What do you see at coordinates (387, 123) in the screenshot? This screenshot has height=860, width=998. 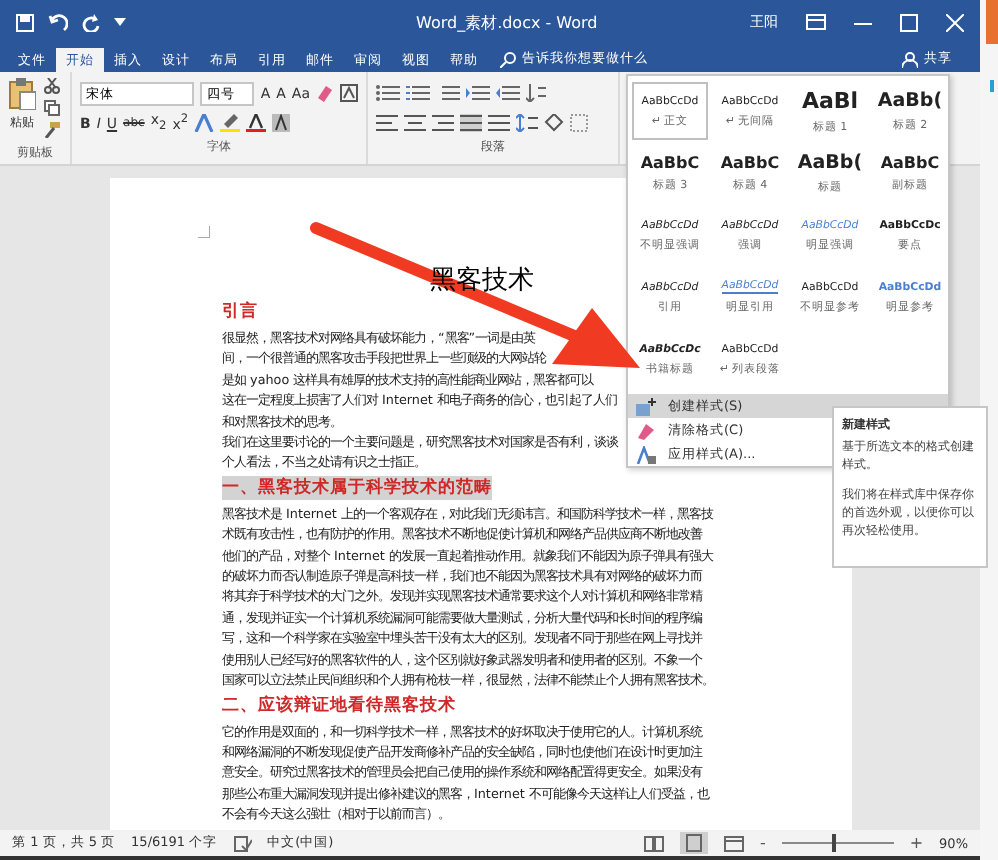 I see `align-left-icon` at bounding box center [387, 123].